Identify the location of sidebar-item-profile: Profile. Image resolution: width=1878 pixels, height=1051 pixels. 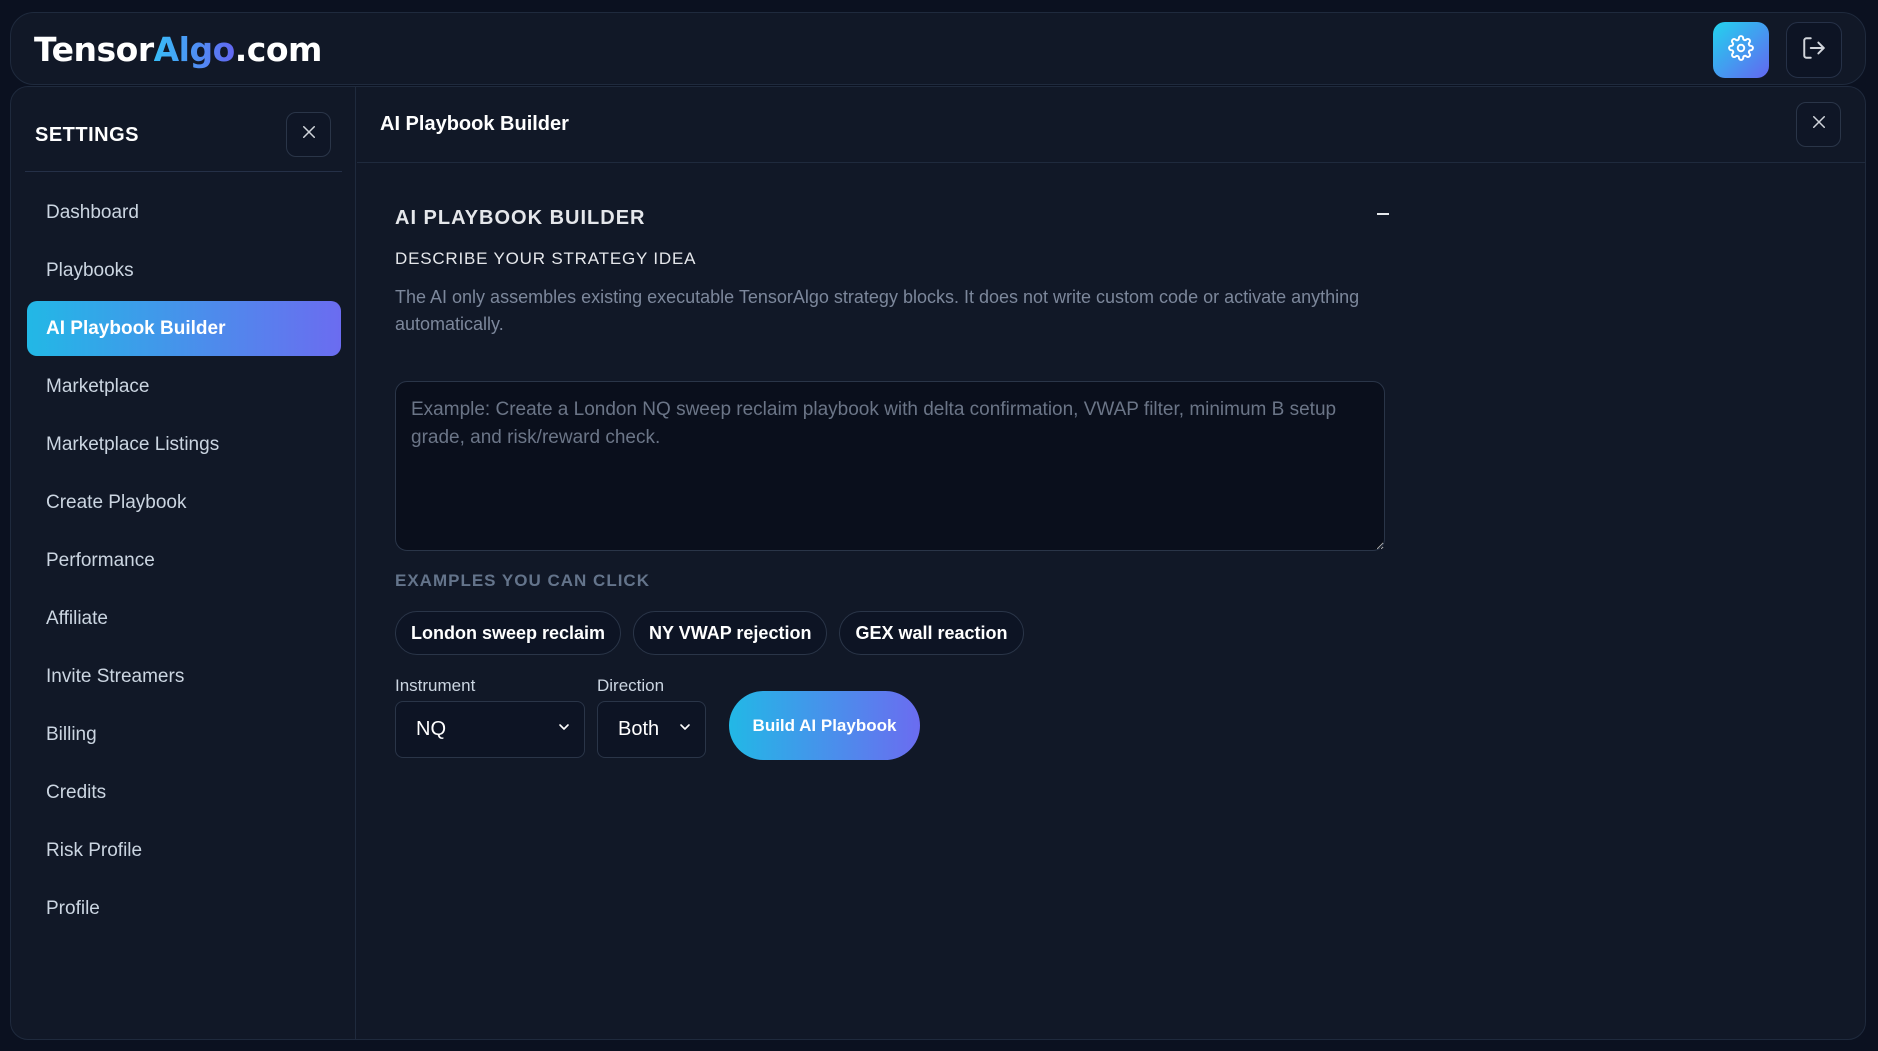
(184, 908).